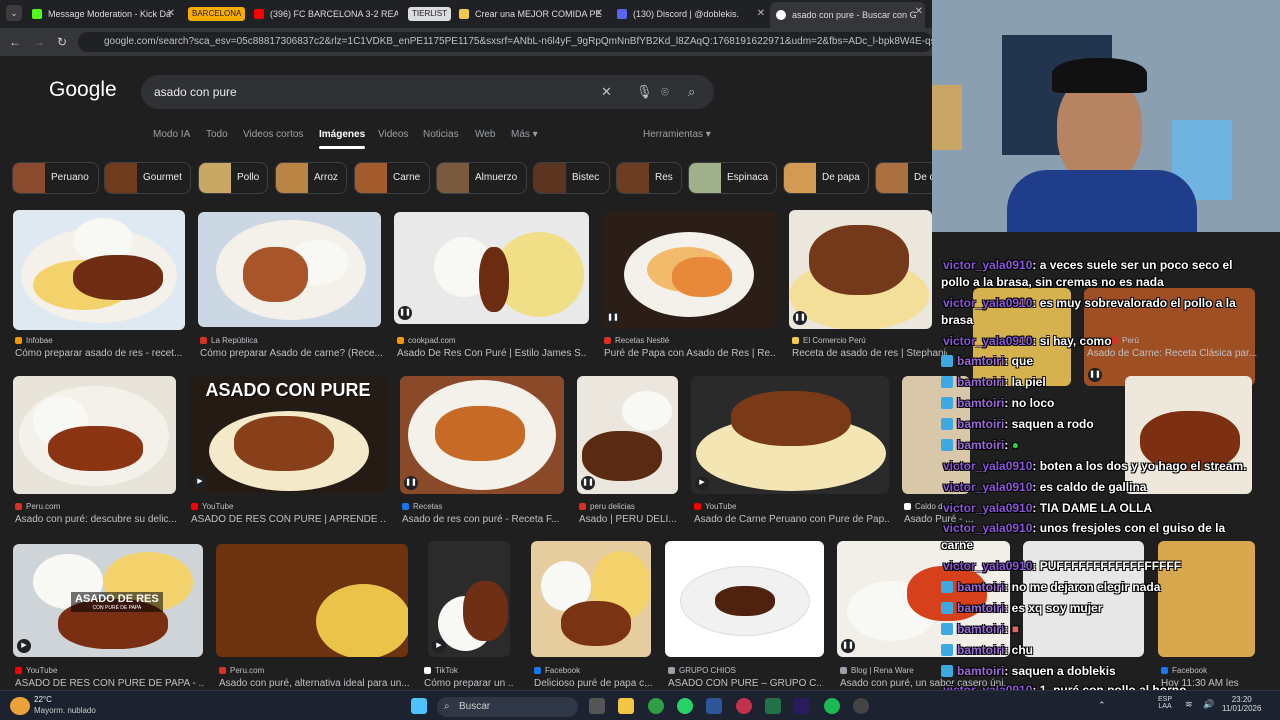  What do you see at coordinates (557, 670) in the screenshot?
I see `result-source: Facebook` at bounding box center [557, 670].